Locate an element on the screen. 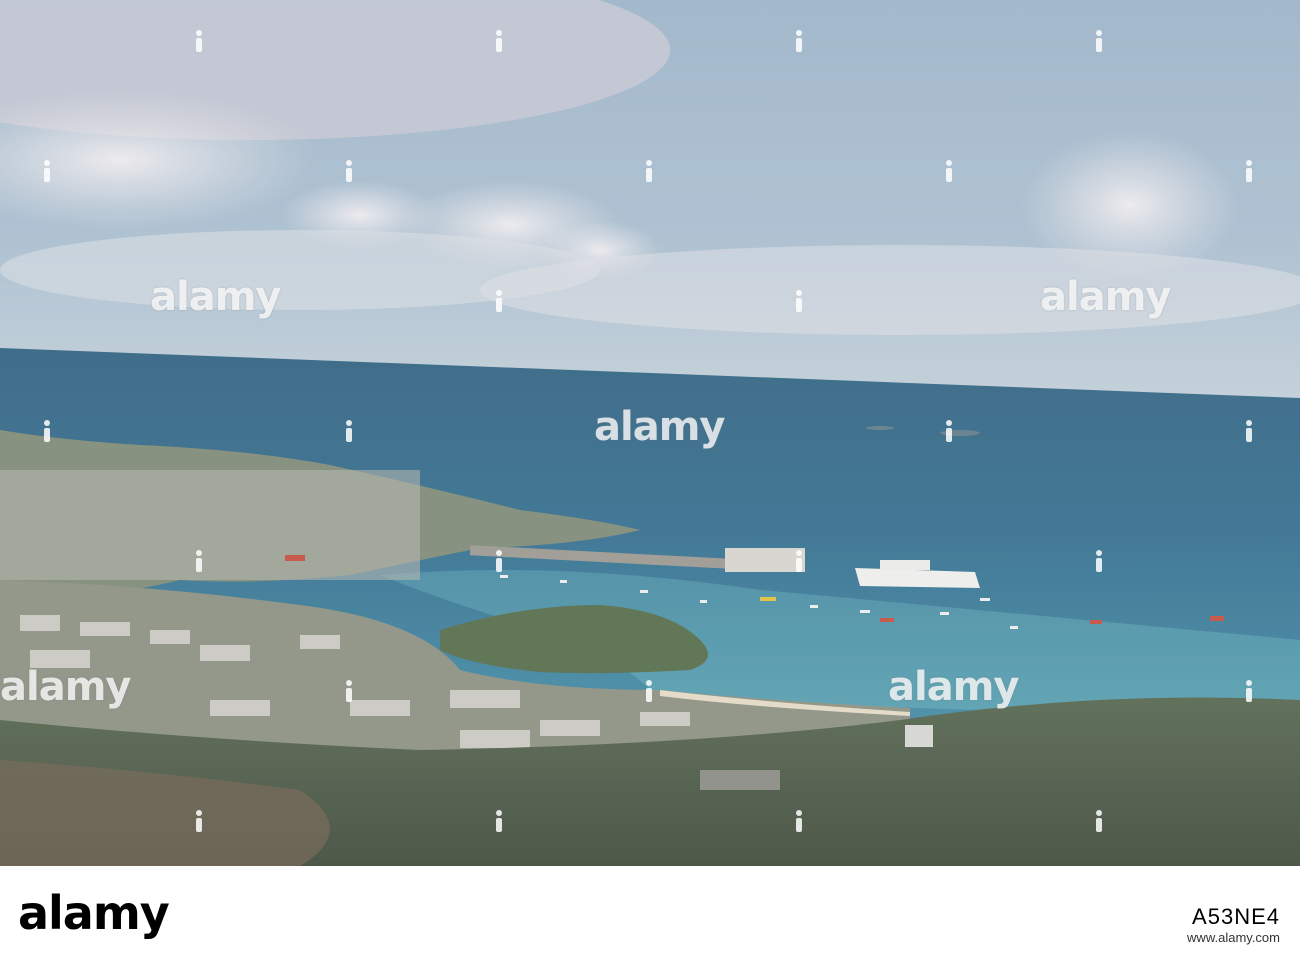 This screenshot has height=956, width=1300. alamy-logo: alamy is located at coordinates (94, 913).